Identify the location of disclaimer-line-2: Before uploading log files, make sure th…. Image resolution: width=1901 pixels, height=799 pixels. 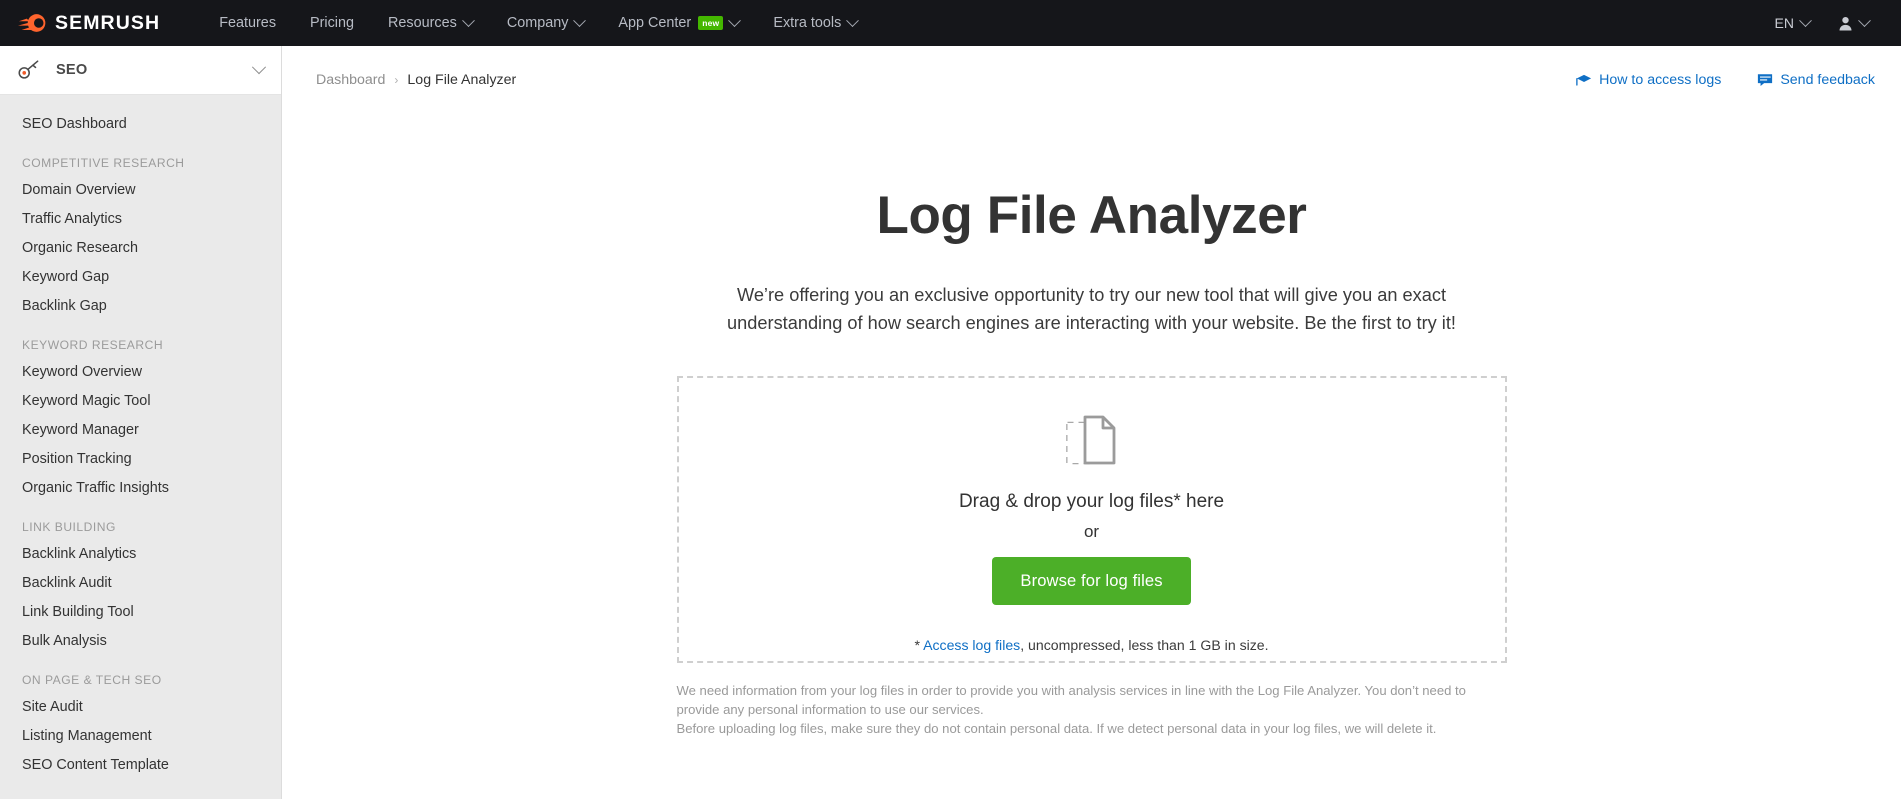
(1056, 729).